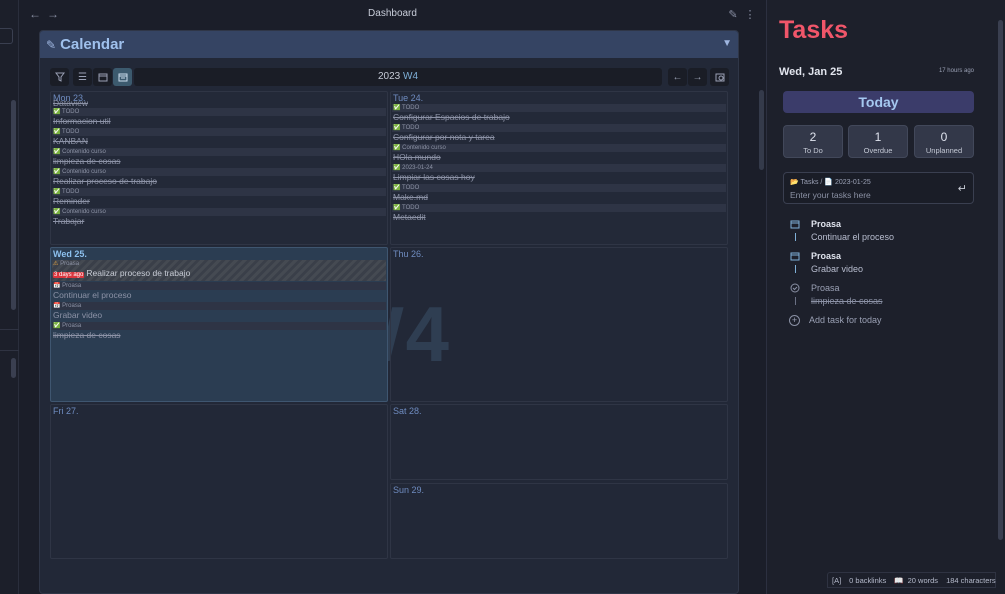 This screenshot has width=1005, height=594. What do you see at coordinates (867, 580) in the screenshot?
I see `backlinks-count: 0 backlinks` at bounding box center [867, 580].